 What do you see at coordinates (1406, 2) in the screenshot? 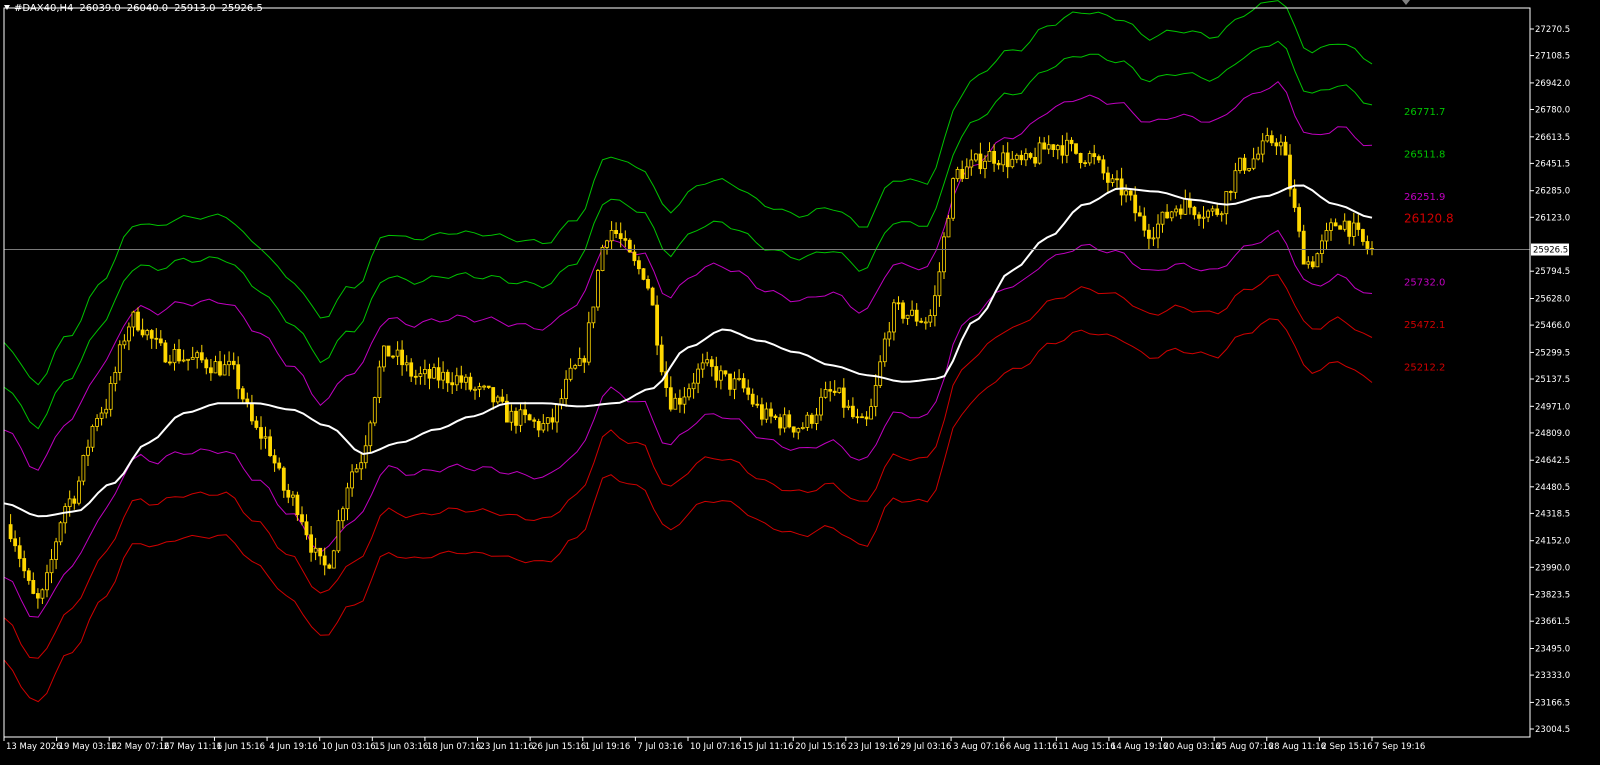
I see `chart-shift-triangle-icon` at bounding box center [1406, 2].